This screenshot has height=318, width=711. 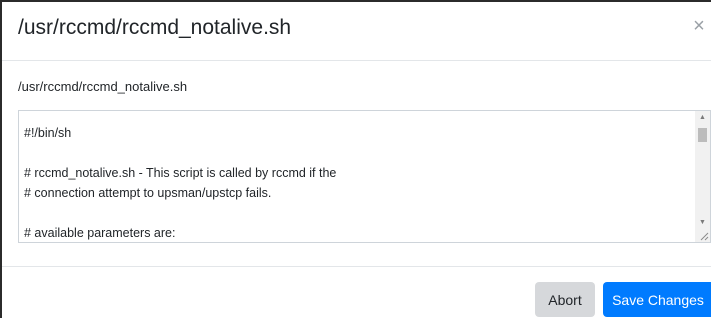 What do you see at coordinates (702, 176) in the screenshot?
I see `vertical-scrollbar: ▲ ▼` at bounding box center [702, 176].